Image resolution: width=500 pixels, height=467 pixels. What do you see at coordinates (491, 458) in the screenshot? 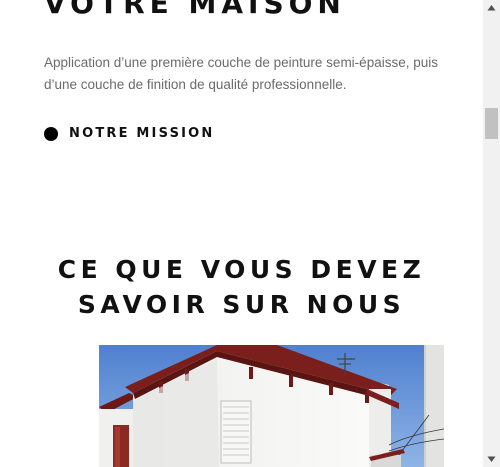
I see `scroll-down-arrow-icon` at bounding box center [491, 458].